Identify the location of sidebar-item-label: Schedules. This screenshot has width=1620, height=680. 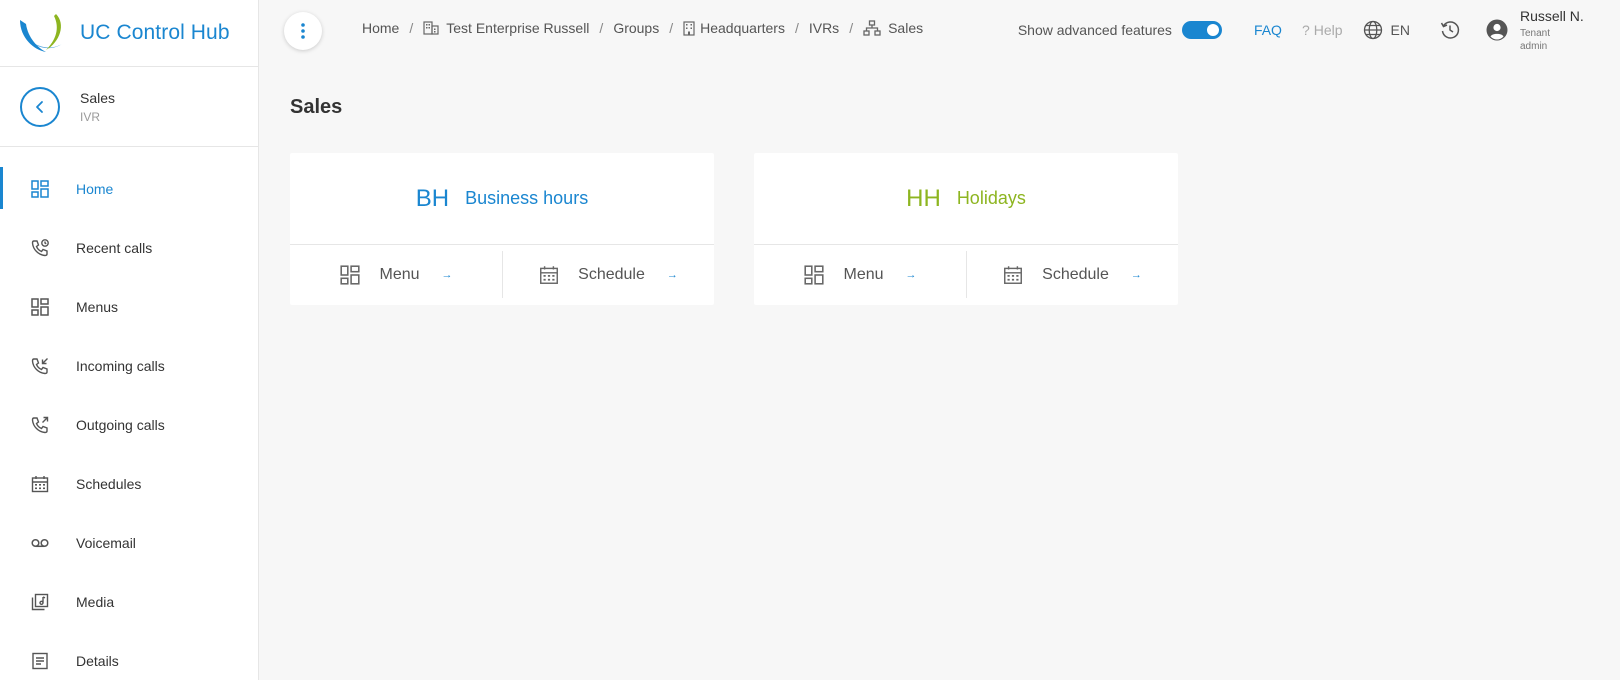
(109, 483).